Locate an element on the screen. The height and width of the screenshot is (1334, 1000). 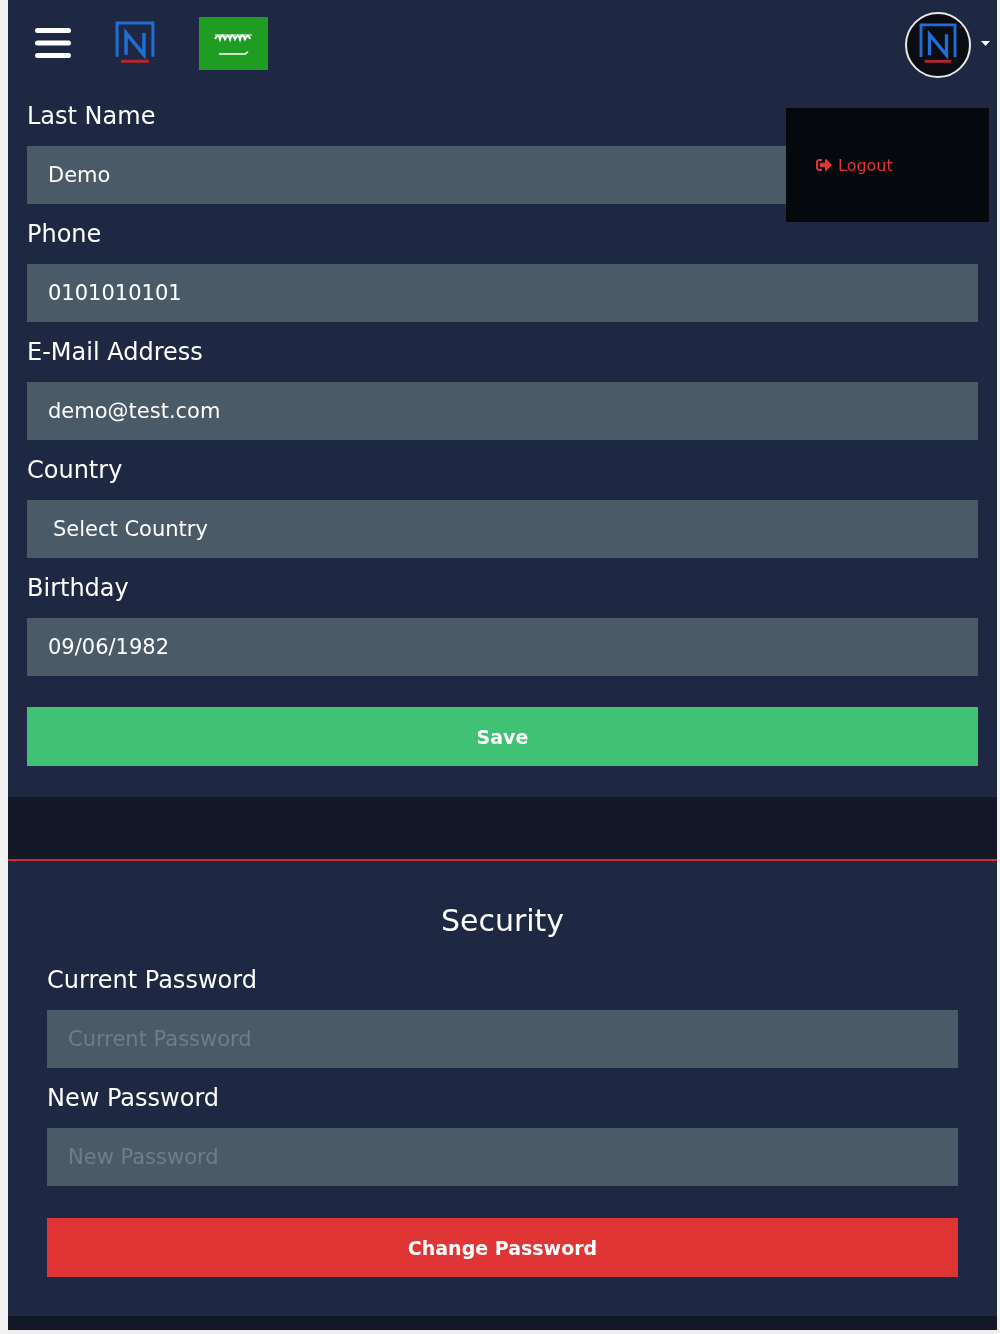
avatar-logo-icon is located at coordinates (938, 44).